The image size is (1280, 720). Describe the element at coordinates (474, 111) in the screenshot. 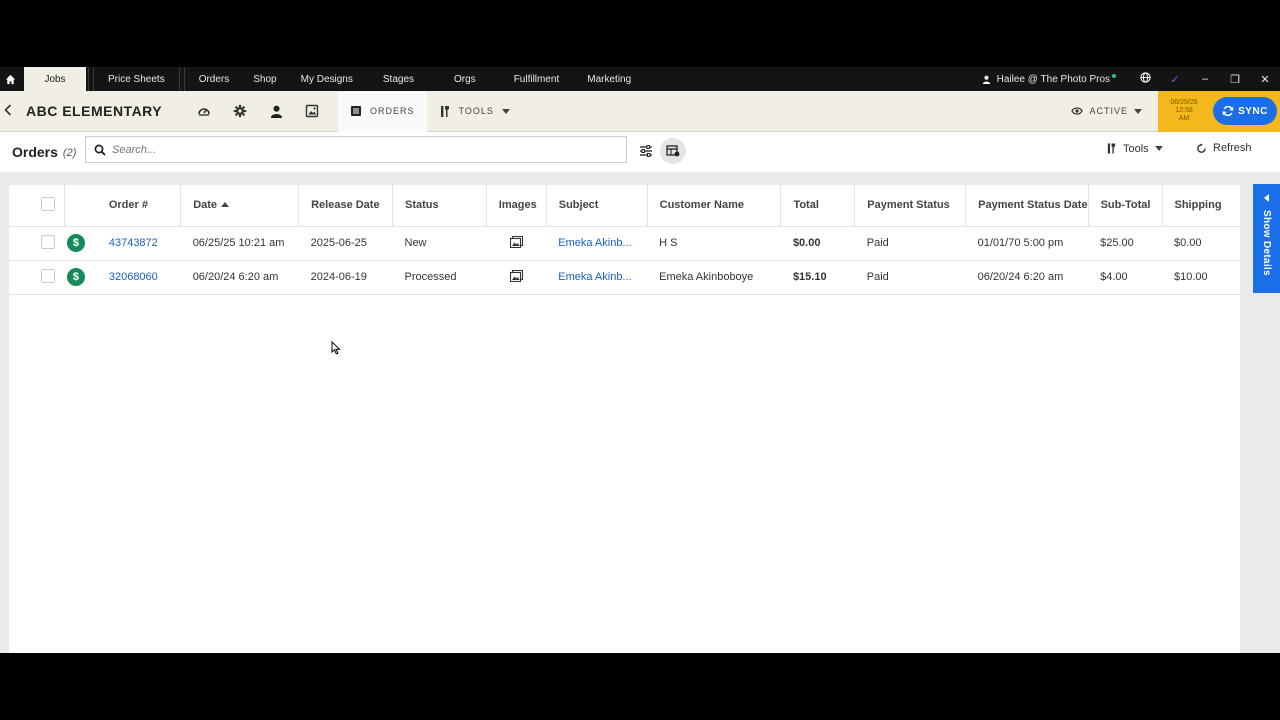

I see `tools-menu: TOOLS` at that location.